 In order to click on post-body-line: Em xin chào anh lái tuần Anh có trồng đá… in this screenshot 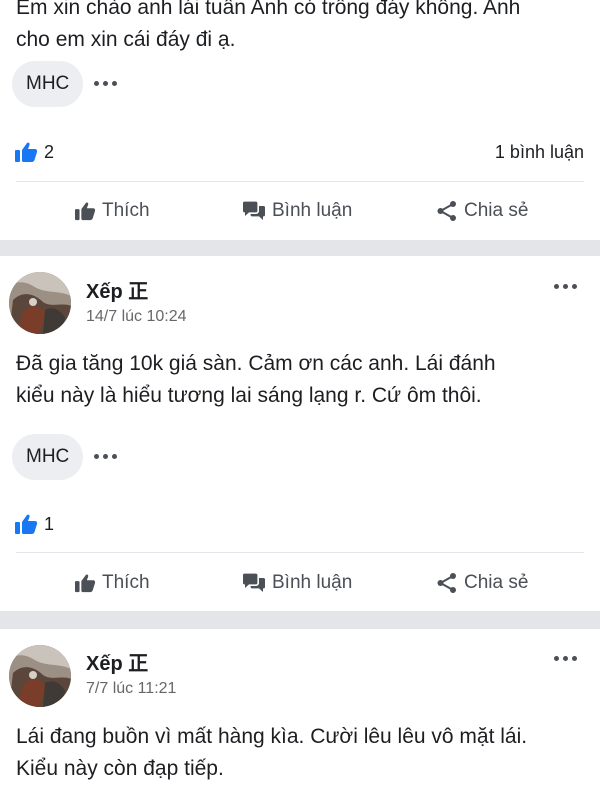, I will do `click(268, 9)`.